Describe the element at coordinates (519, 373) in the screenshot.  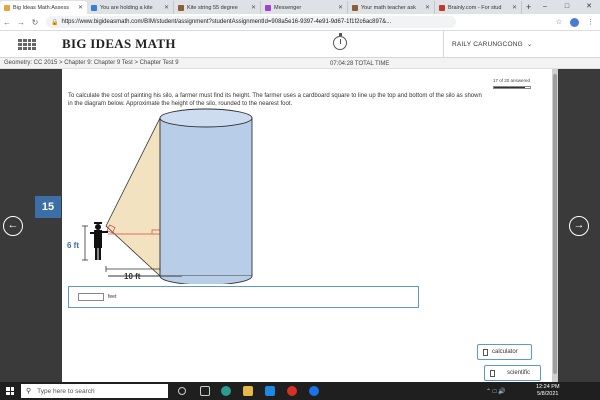
I see `scientific-label: scientific` at that location.